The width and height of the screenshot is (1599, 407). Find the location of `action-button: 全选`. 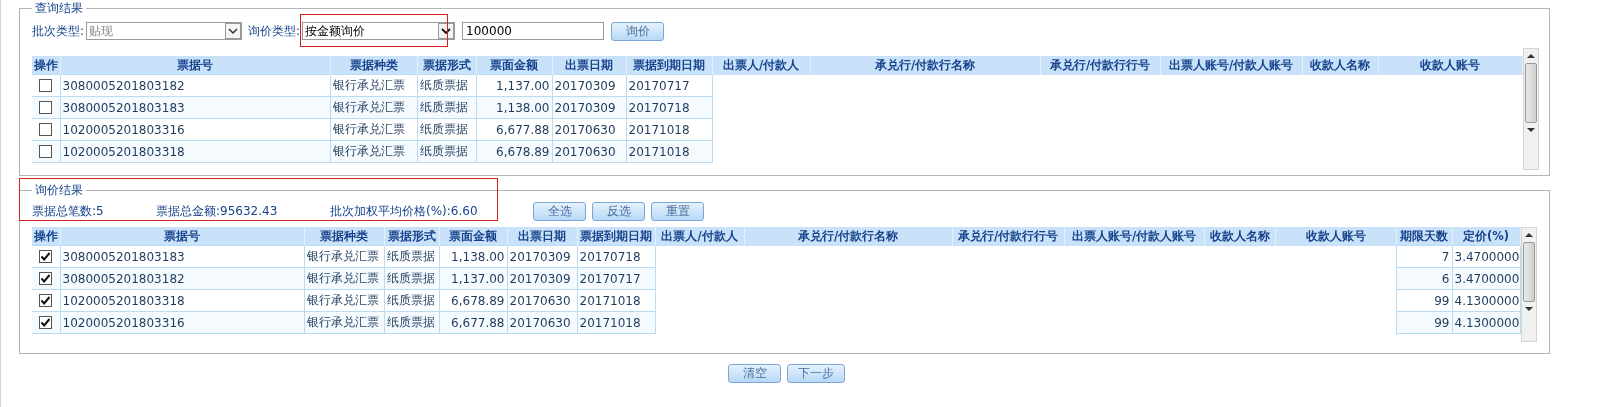

action-button: 全选 is located at coordinates (559, 211).